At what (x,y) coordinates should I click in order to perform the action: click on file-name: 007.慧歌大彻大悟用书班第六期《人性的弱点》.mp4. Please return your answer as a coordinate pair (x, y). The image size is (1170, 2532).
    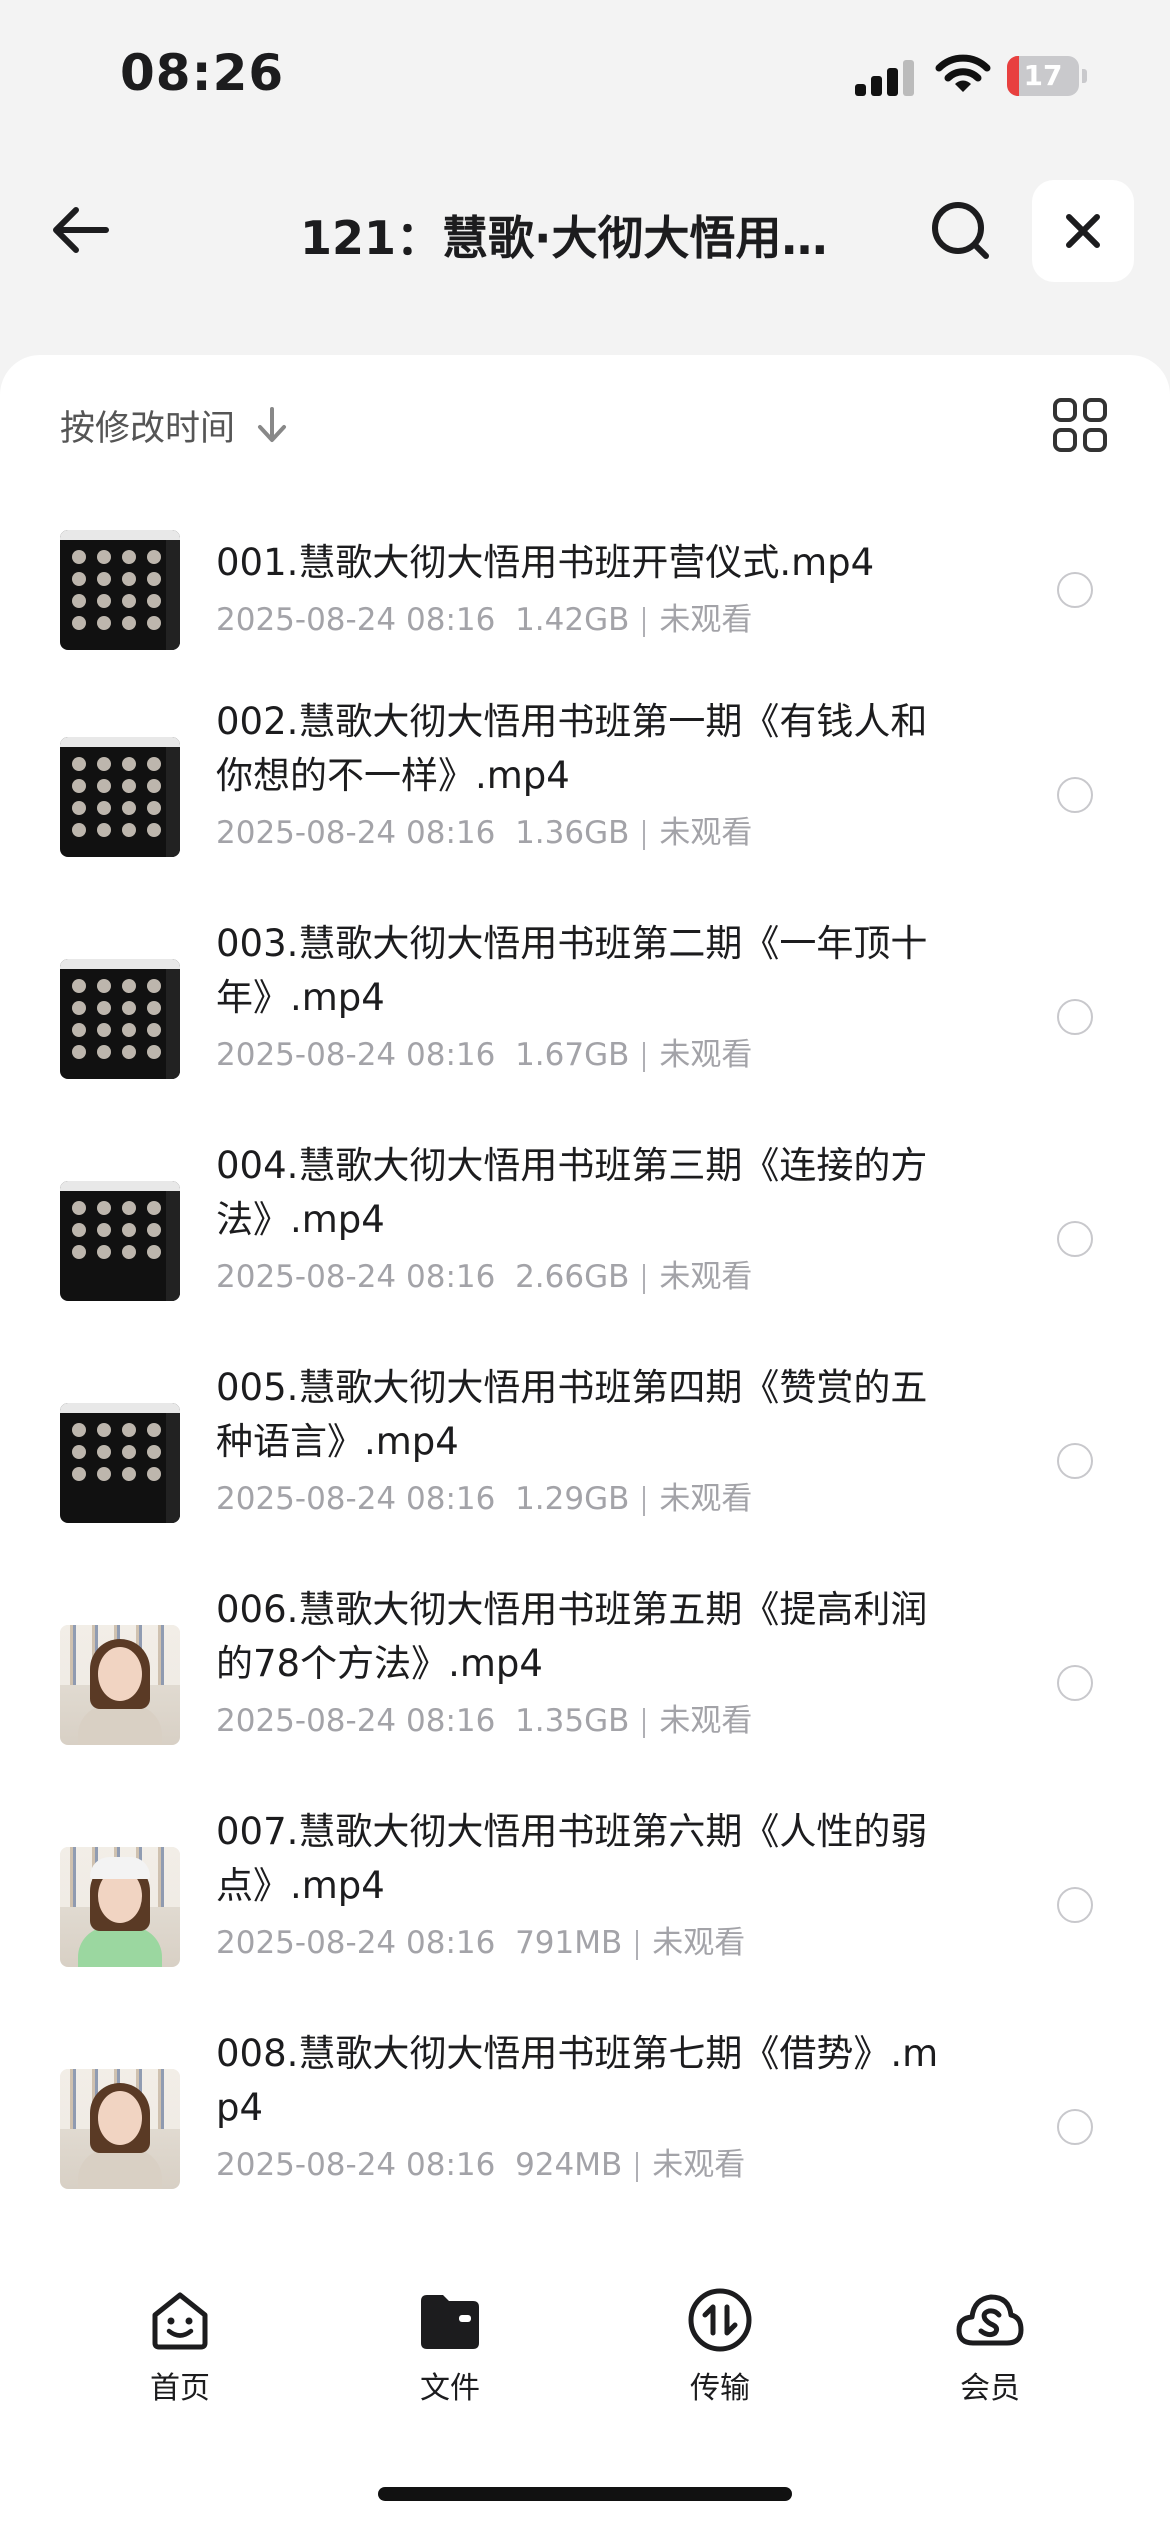
    Looking at the image, I should click on (572, 1858).